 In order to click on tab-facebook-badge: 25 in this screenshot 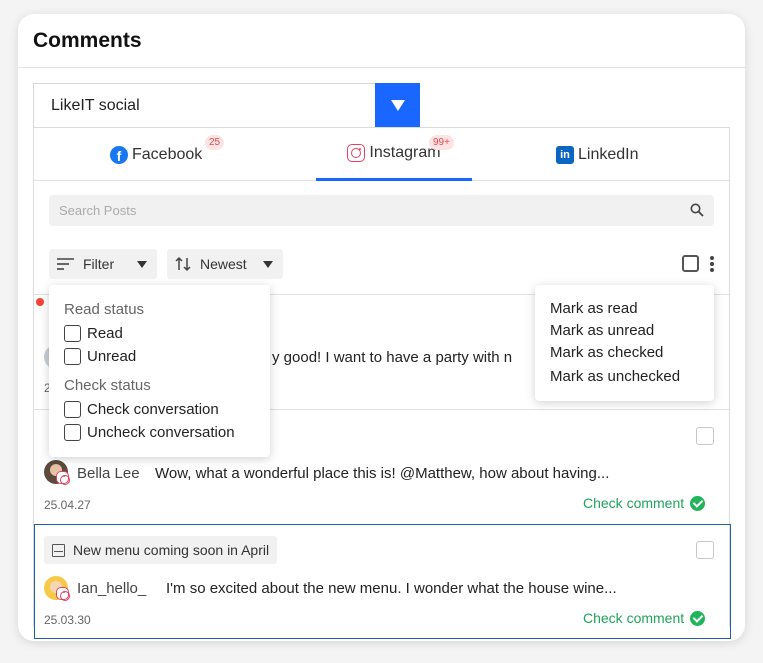, I will do `click(215, 142)`.